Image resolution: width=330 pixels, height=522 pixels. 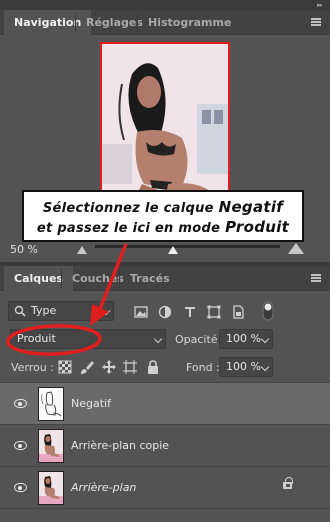 What do you see at coordinates (84, 228) in the screenshot?
I see `callout-text: et passez le` at bounding box center [84, 228].